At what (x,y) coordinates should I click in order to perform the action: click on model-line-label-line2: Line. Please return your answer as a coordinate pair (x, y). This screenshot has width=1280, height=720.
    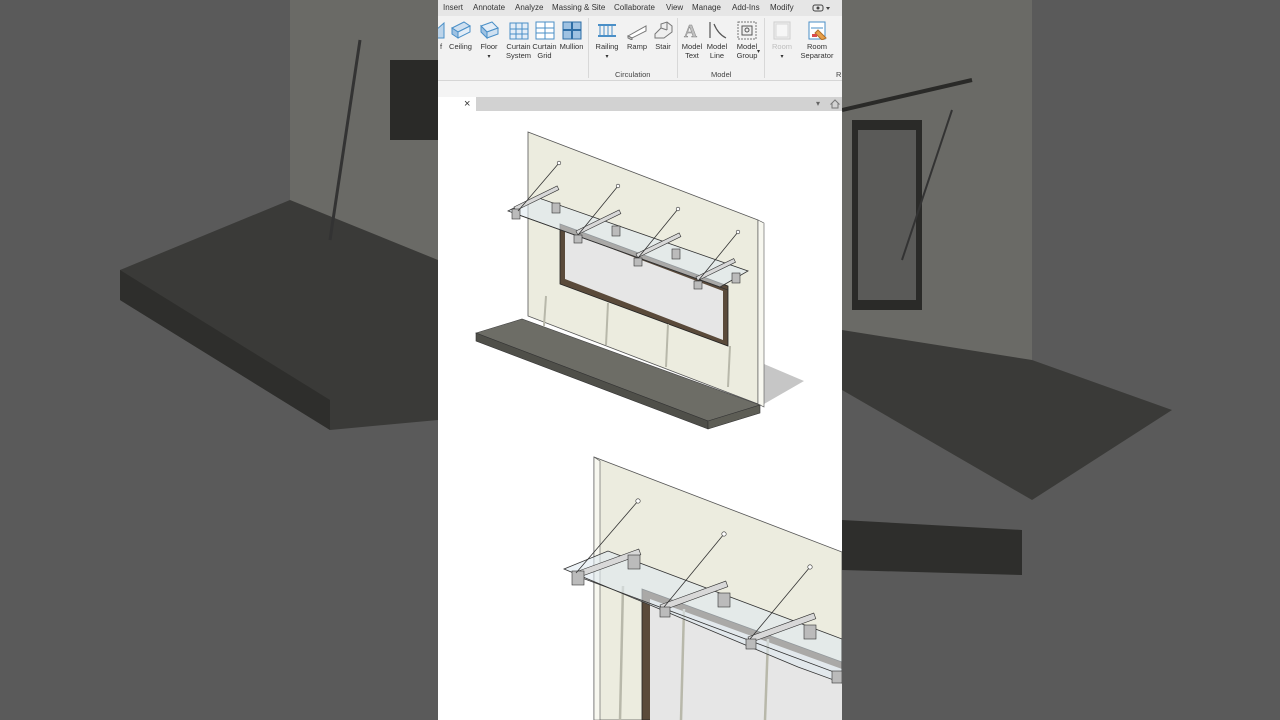
    Looking at the image, I should click on (717, 55).